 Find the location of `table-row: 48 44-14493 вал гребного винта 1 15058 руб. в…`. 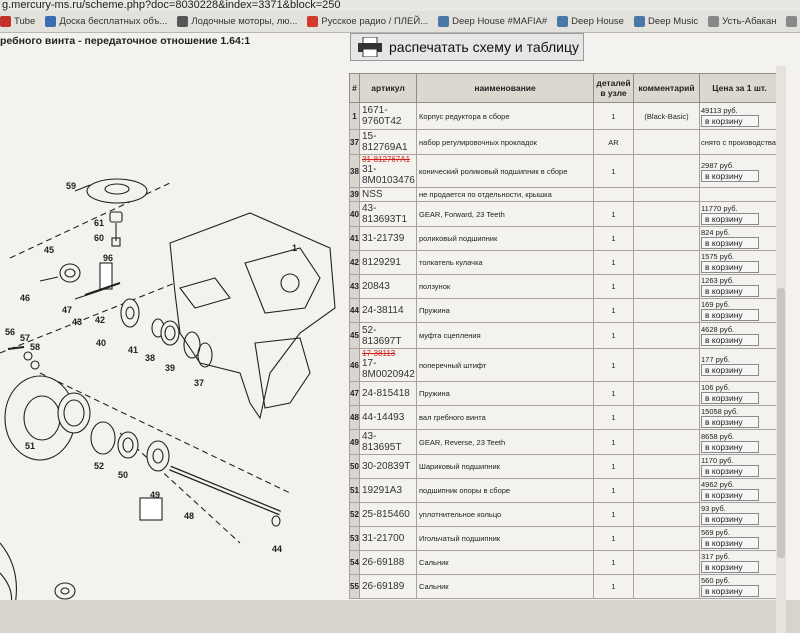

table-row: 48 44-14493 вал гребного винта 1 15058 руб. в… is located at coordinates (564, 417).